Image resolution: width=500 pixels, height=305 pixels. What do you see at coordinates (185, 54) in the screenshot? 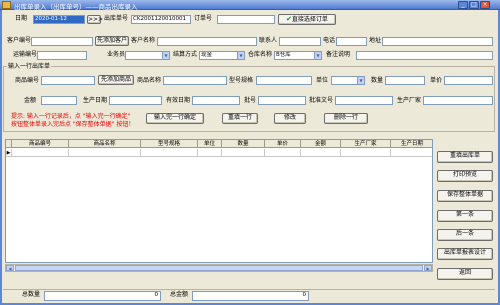
I see `settle-label: 结算方式` at bounding box center [185, 54].